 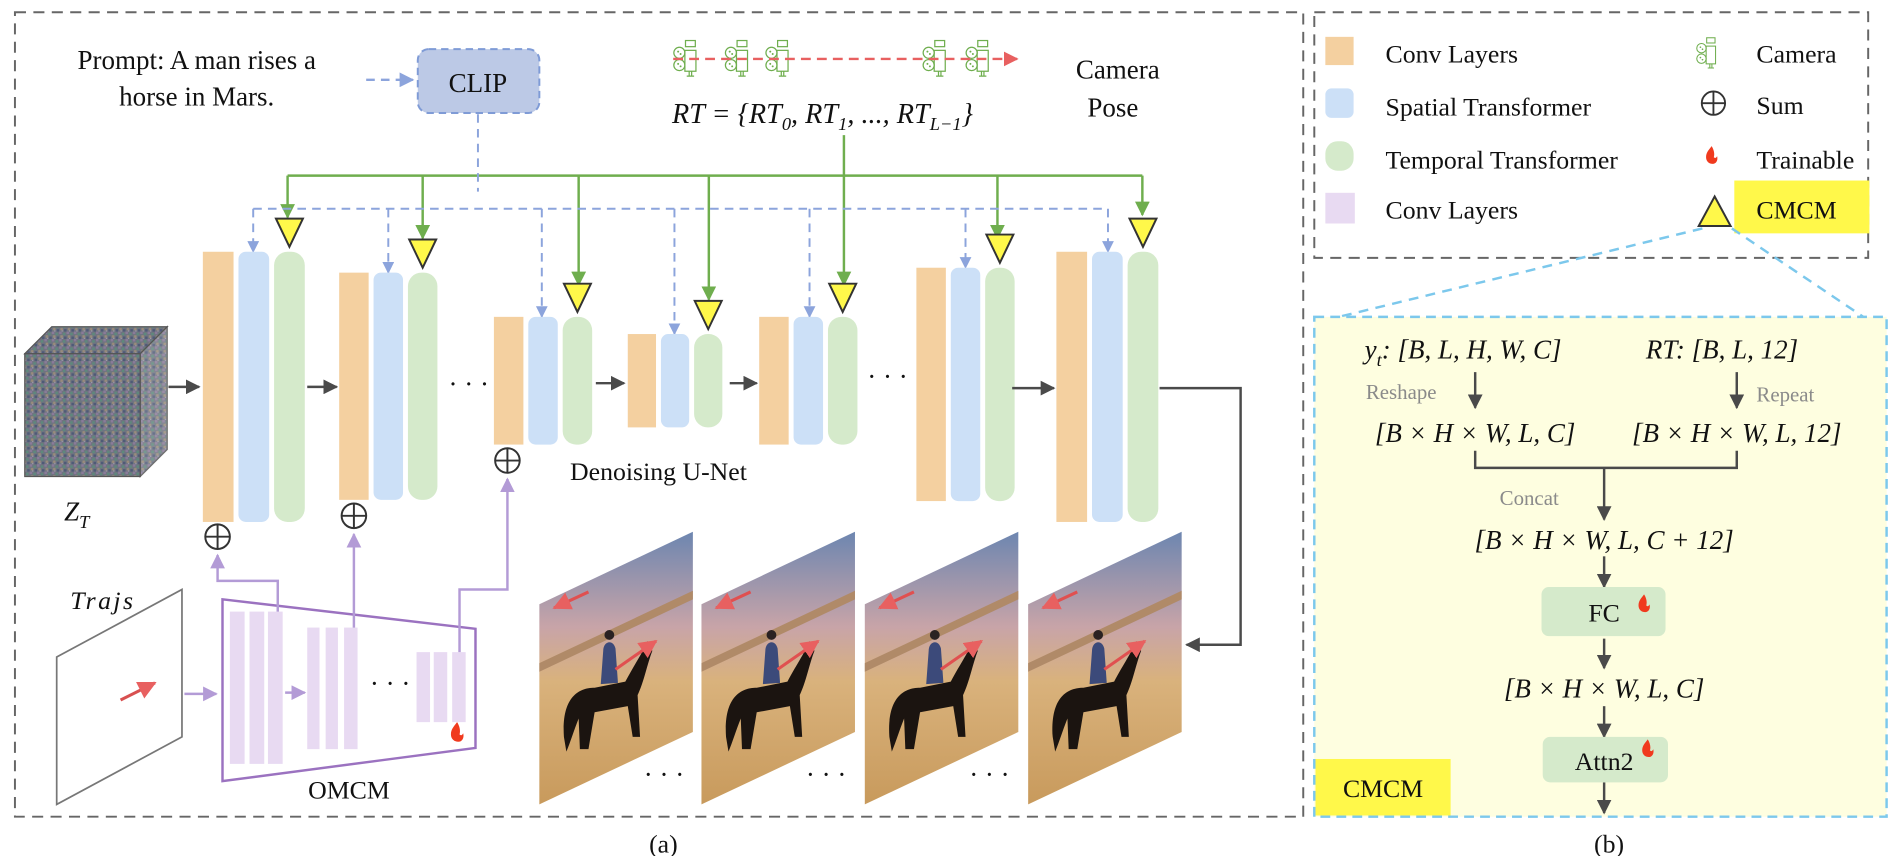 I want to click on camera-icon, so click(x=1706, y=53).